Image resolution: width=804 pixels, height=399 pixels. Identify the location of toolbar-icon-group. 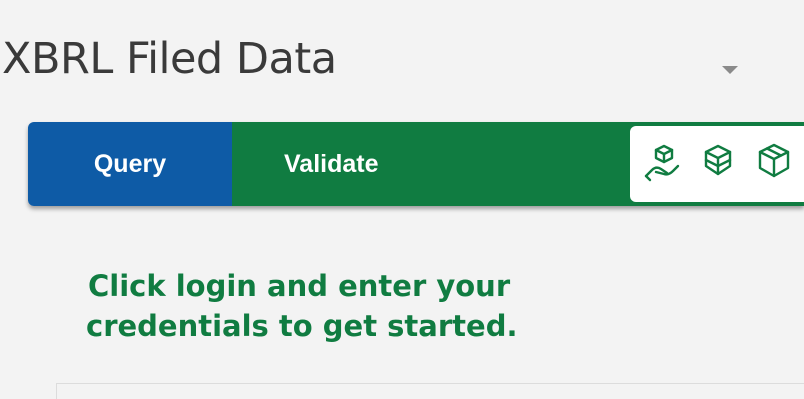
(717, 164).